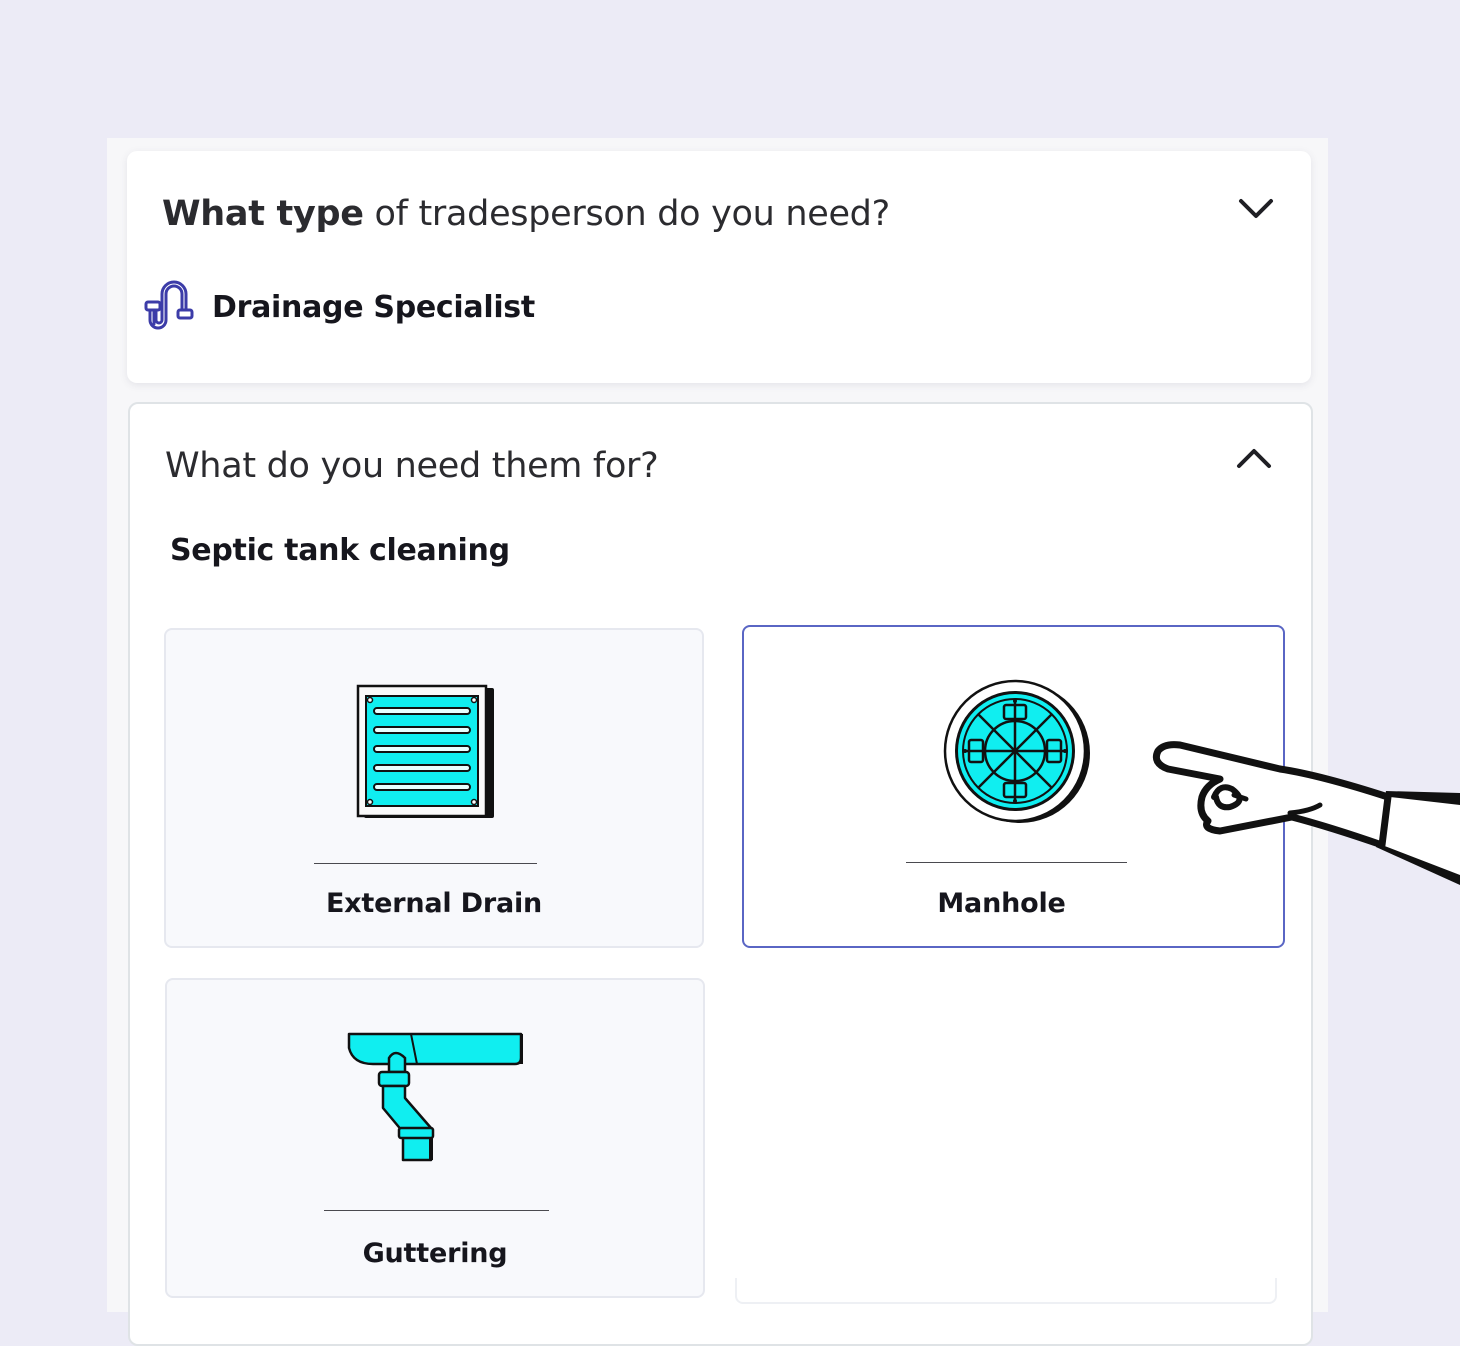  I want to click on selected-trade: Drainage Specialist, so click(339, 307).